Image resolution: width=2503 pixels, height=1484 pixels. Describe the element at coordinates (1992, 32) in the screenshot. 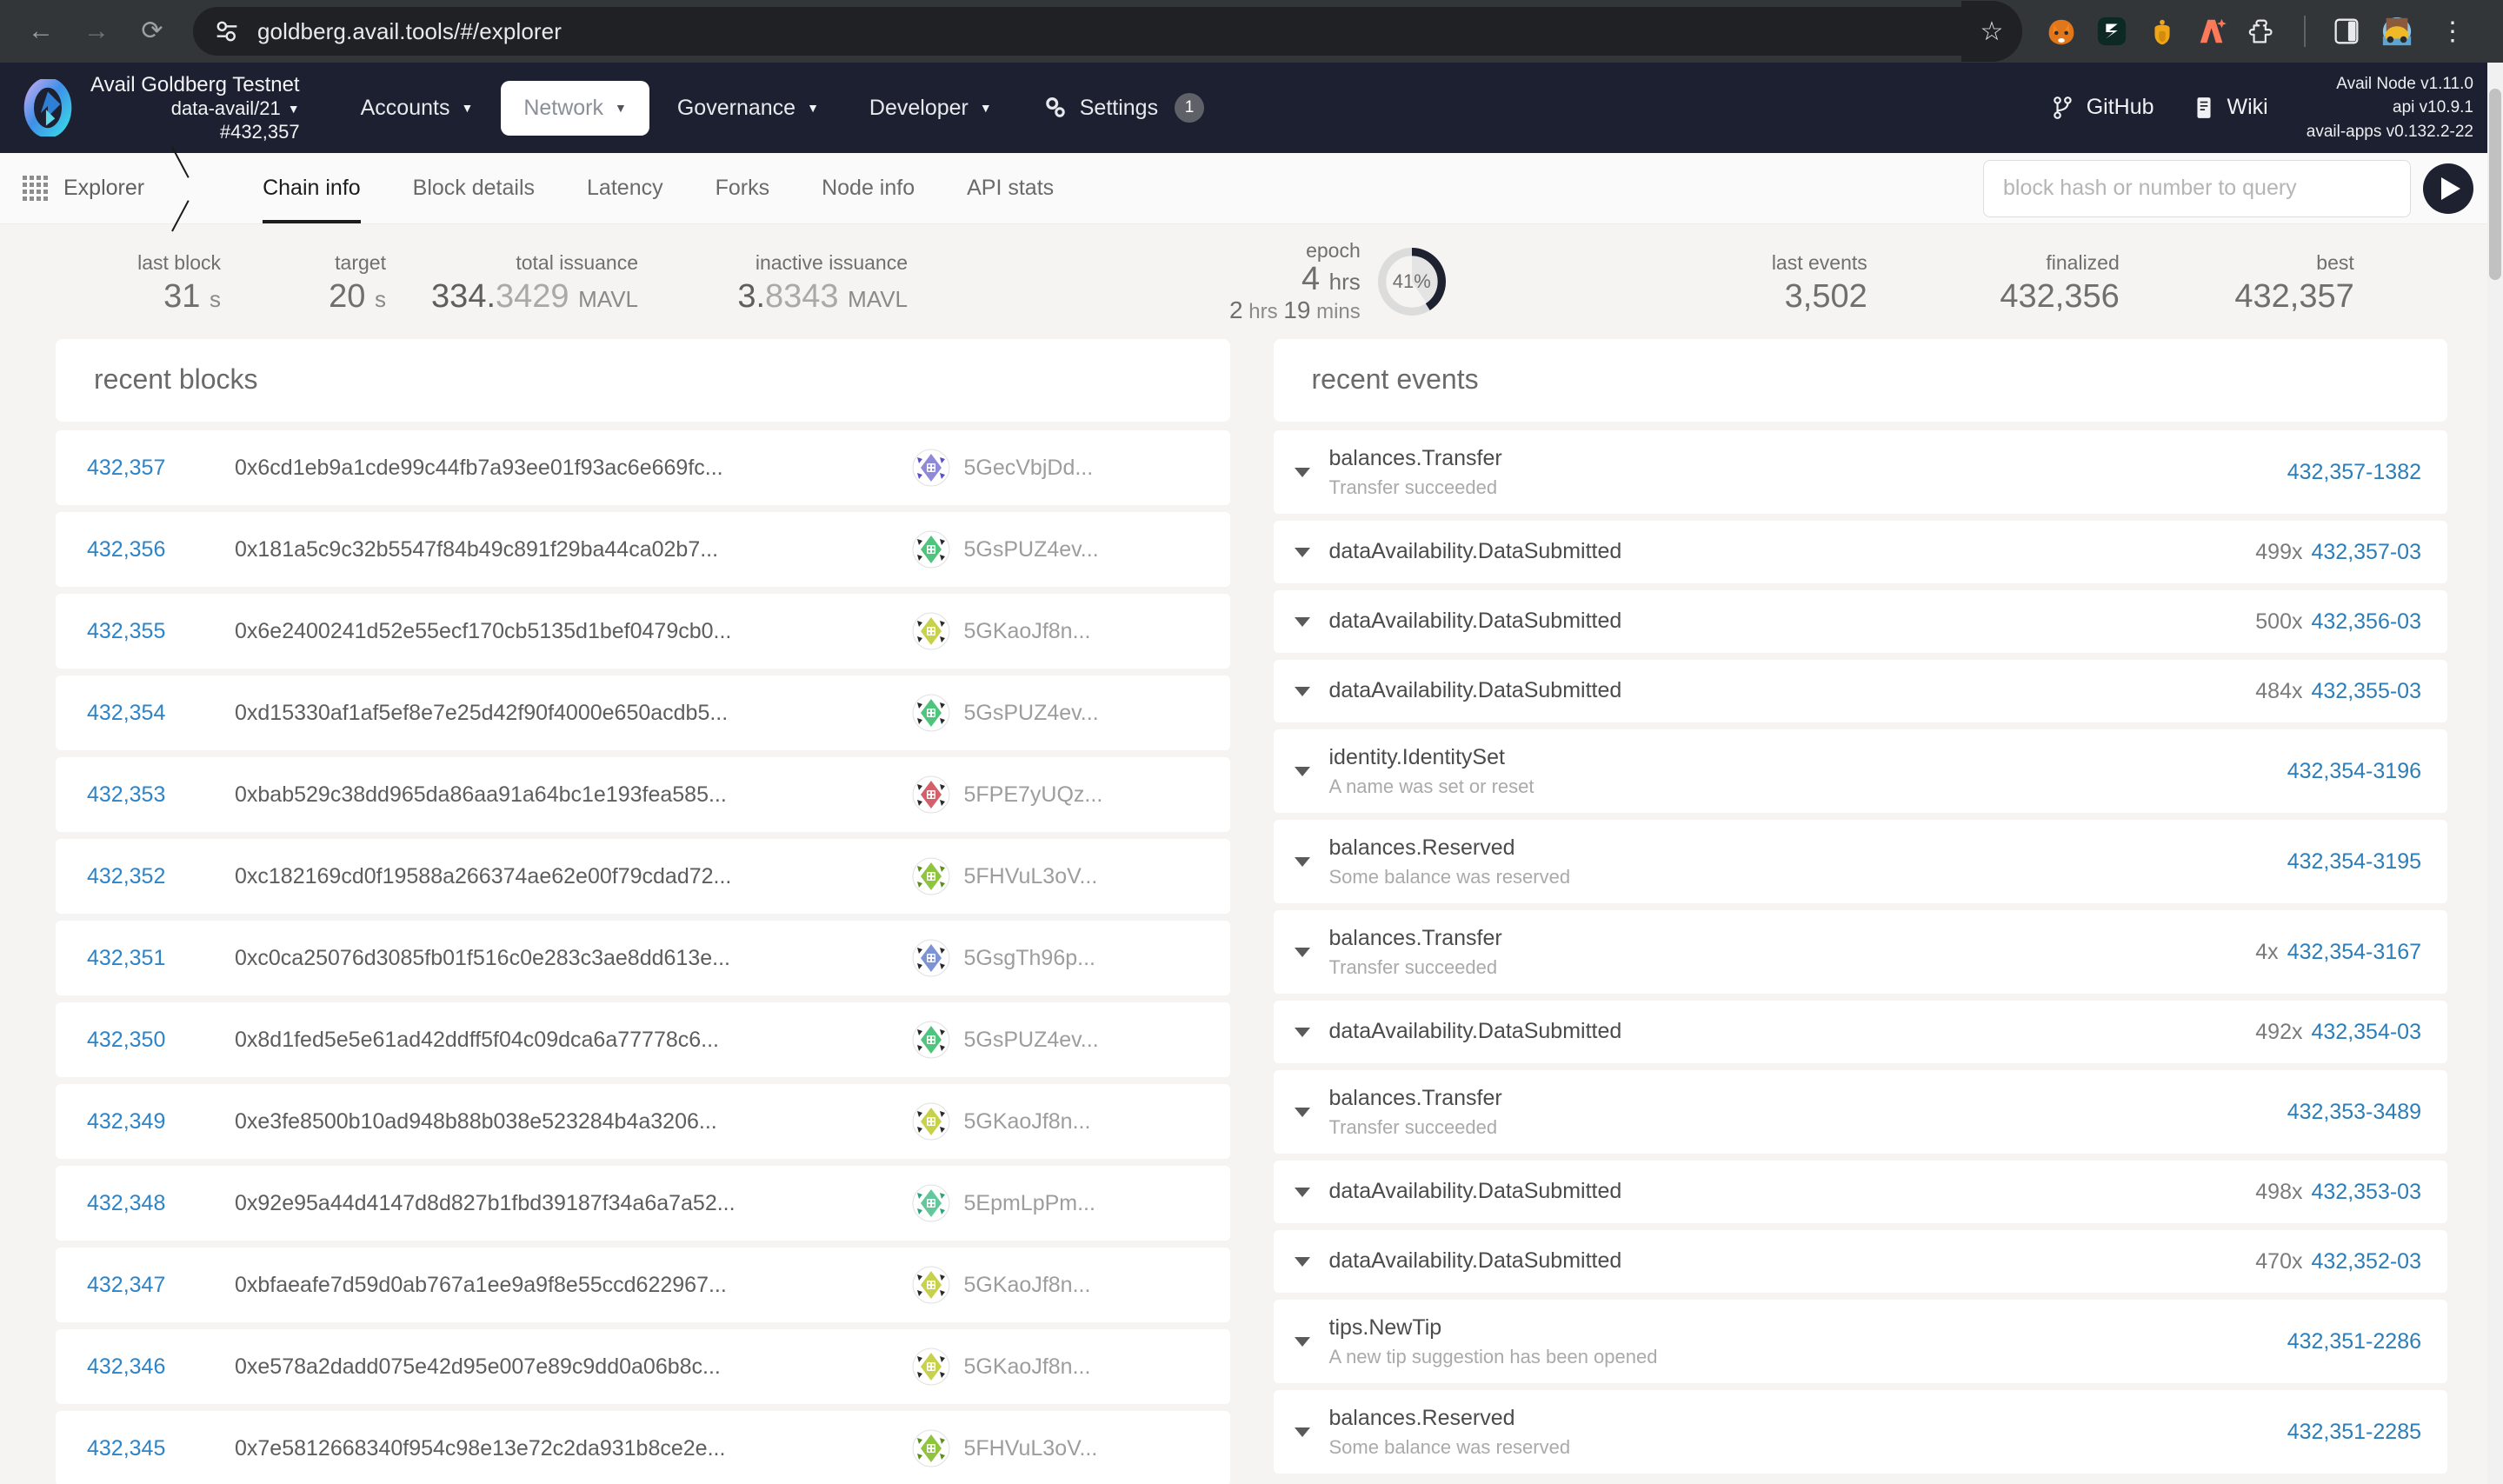

I see `star-icon: ☆` at that location.